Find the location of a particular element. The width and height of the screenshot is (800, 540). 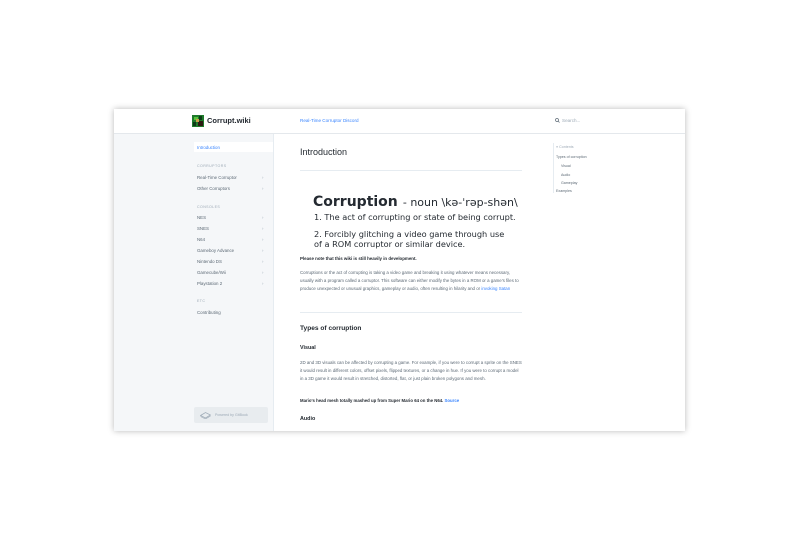

gitbook-icon is located at coordinates (205, 415).